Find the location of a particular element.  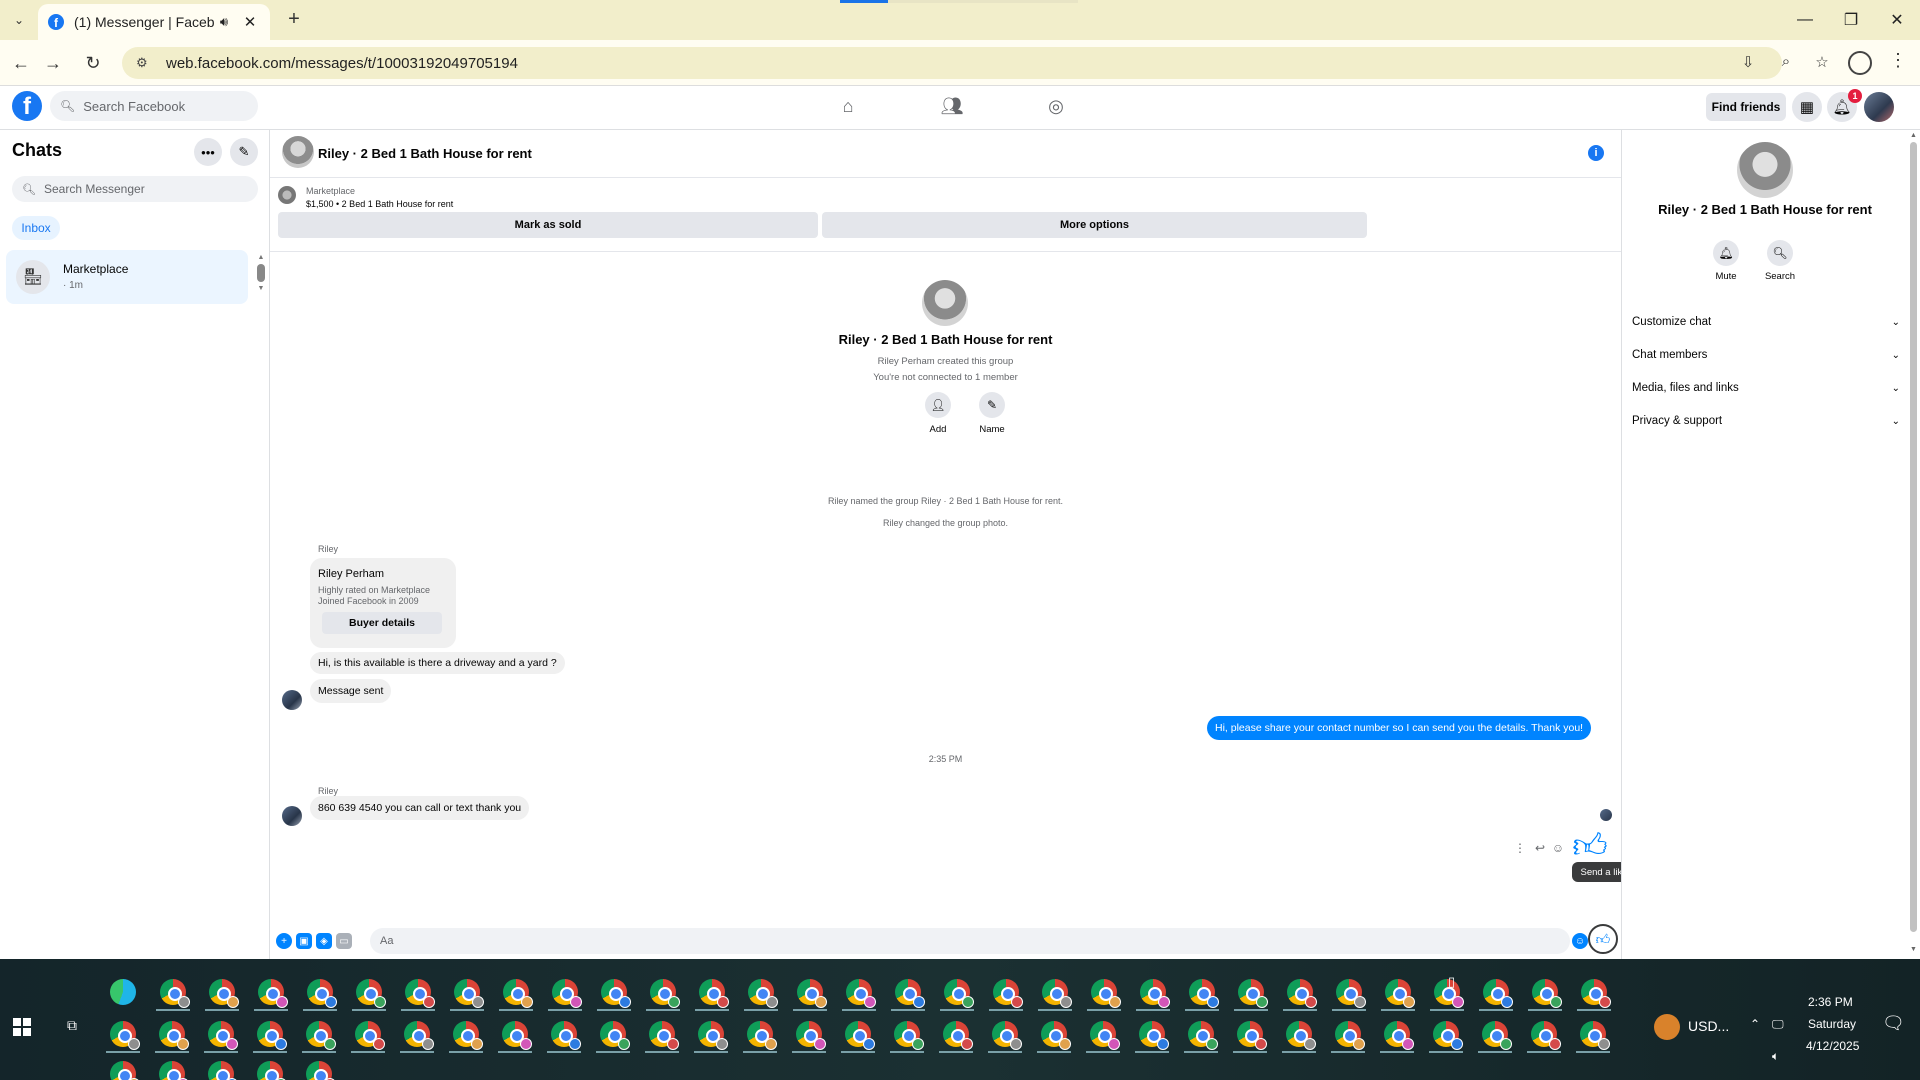

attach-photo-icon: ▣ is located at coordinates (304, 941).